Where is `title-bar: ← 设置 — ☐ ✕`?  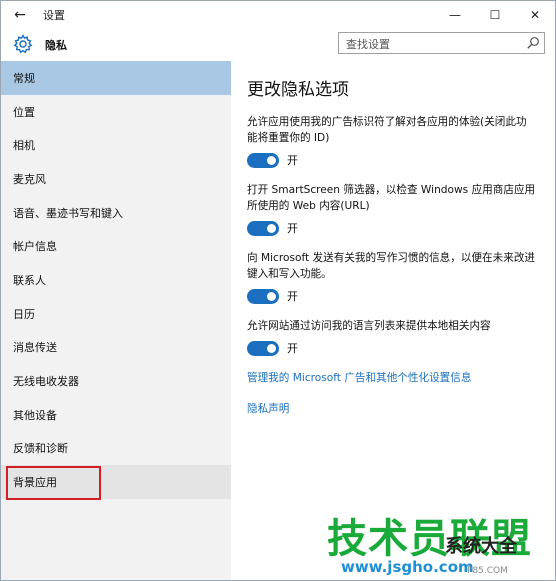 title-bar: ← 设置 — ☐ ✕ is located at coordinates (278, 15).